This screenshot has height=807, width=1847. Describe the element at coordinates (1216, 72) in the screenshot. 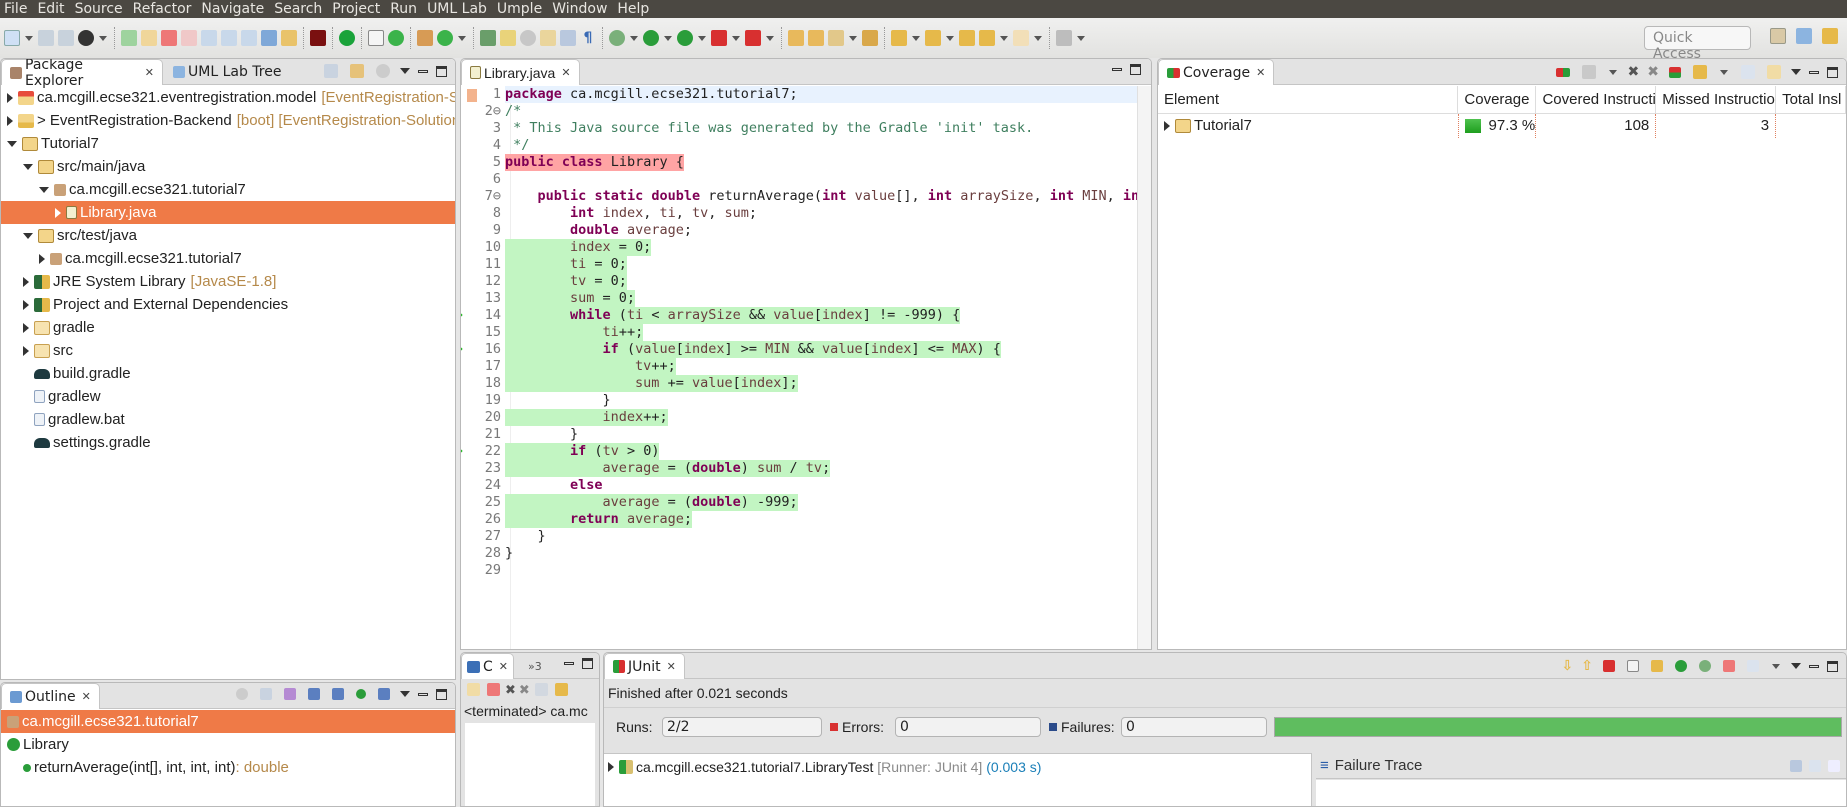

I see `tab-coverage: Coverage ✕` at that location.